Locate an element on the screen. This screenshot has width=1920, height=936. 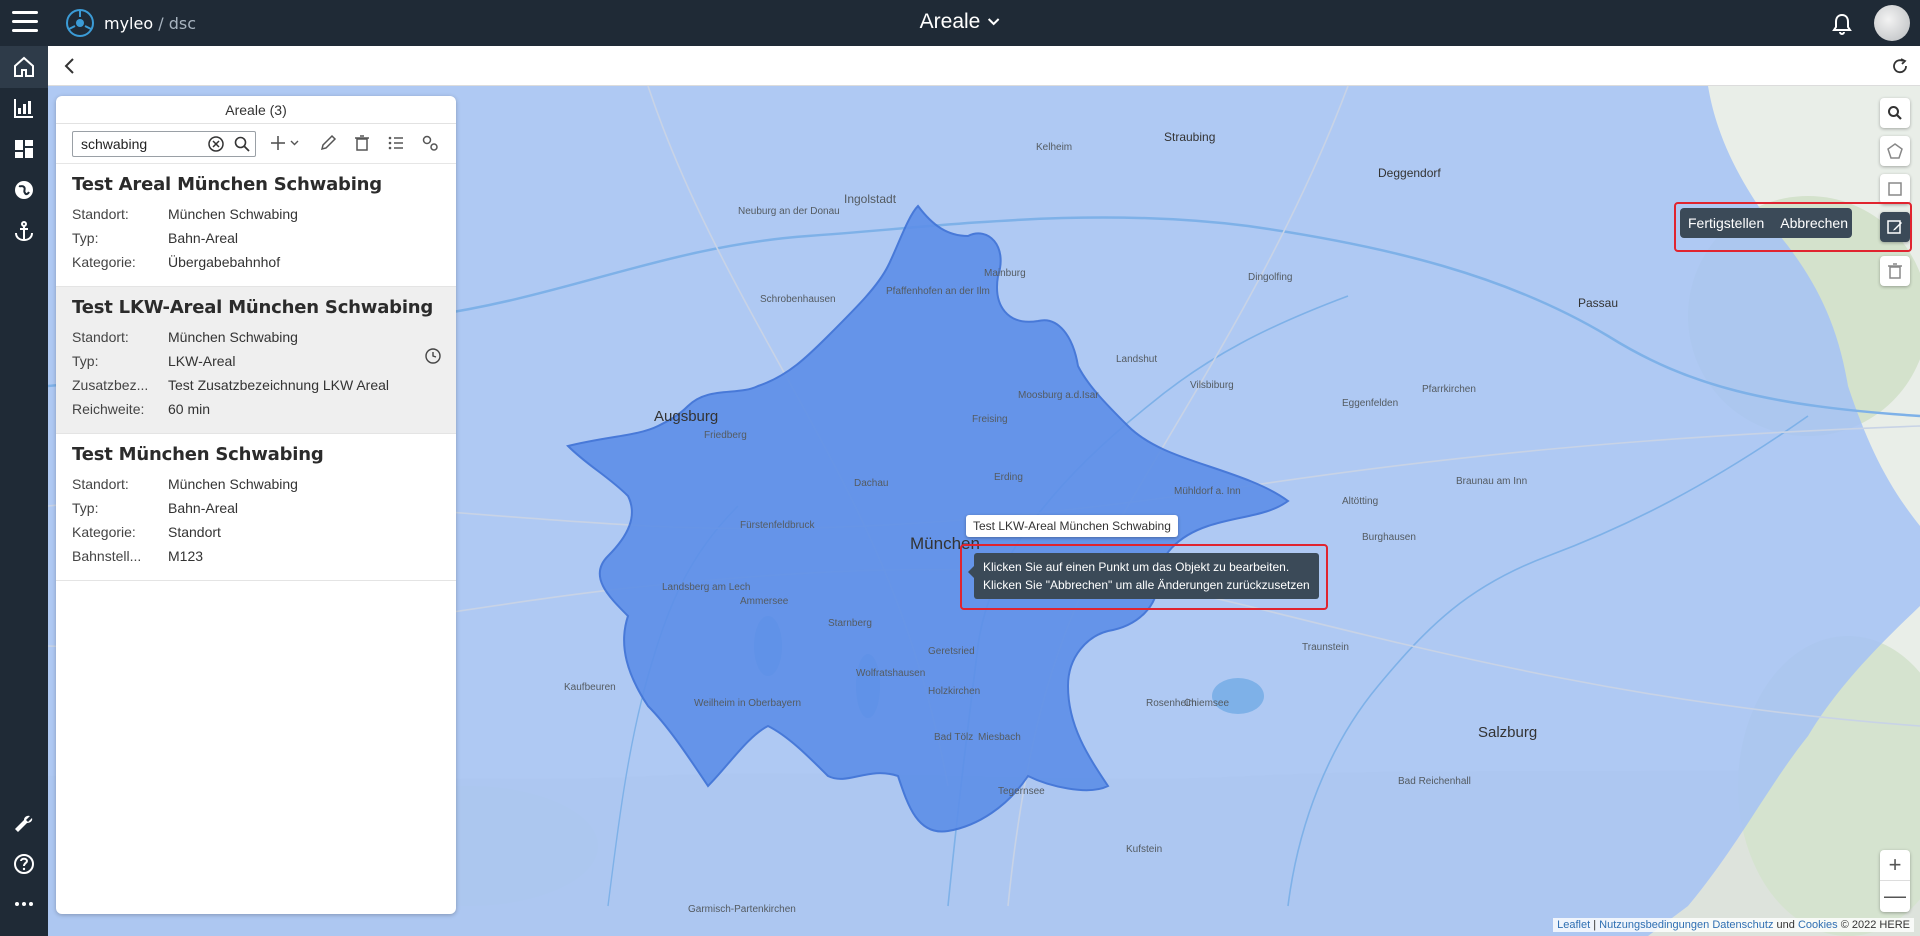
top-bar: myleo / dsc Areale is located at coordinates (960, 23).